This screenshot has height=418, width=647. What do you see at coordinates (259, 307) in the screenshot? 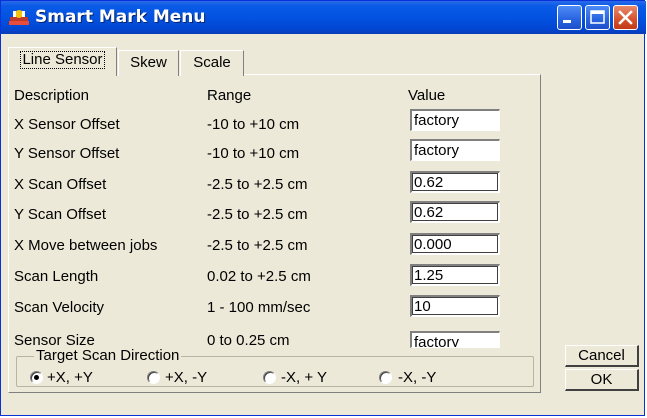
I see `row-range: 1 - 100 mm/sec` at bounding box center [259, 307].